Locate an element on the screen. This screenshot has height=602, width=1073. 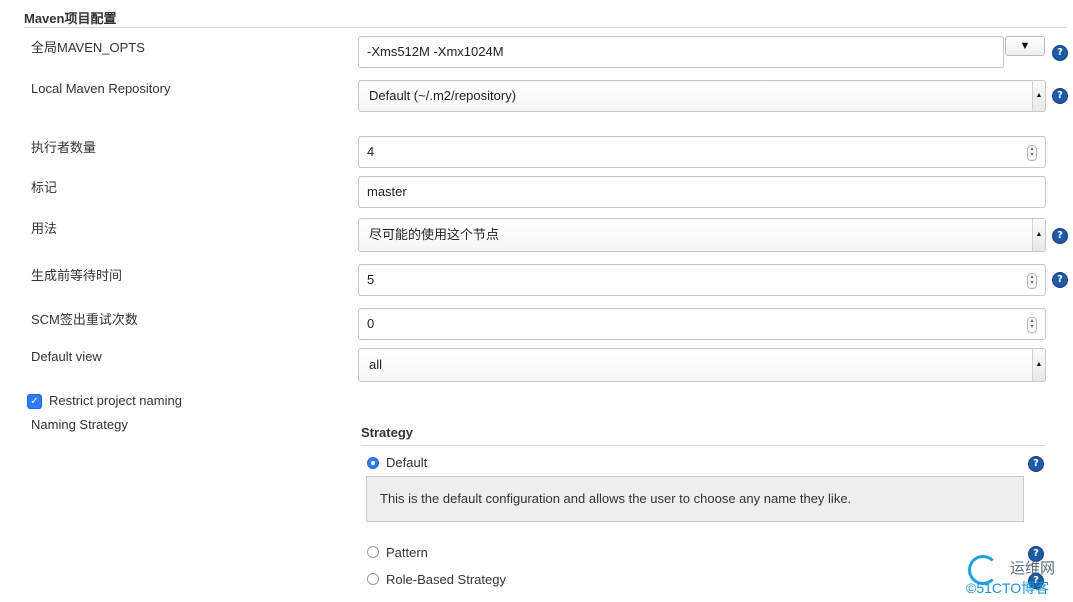
restrict-naming-checkbox: ✓ is located at coordinates (34, 401).